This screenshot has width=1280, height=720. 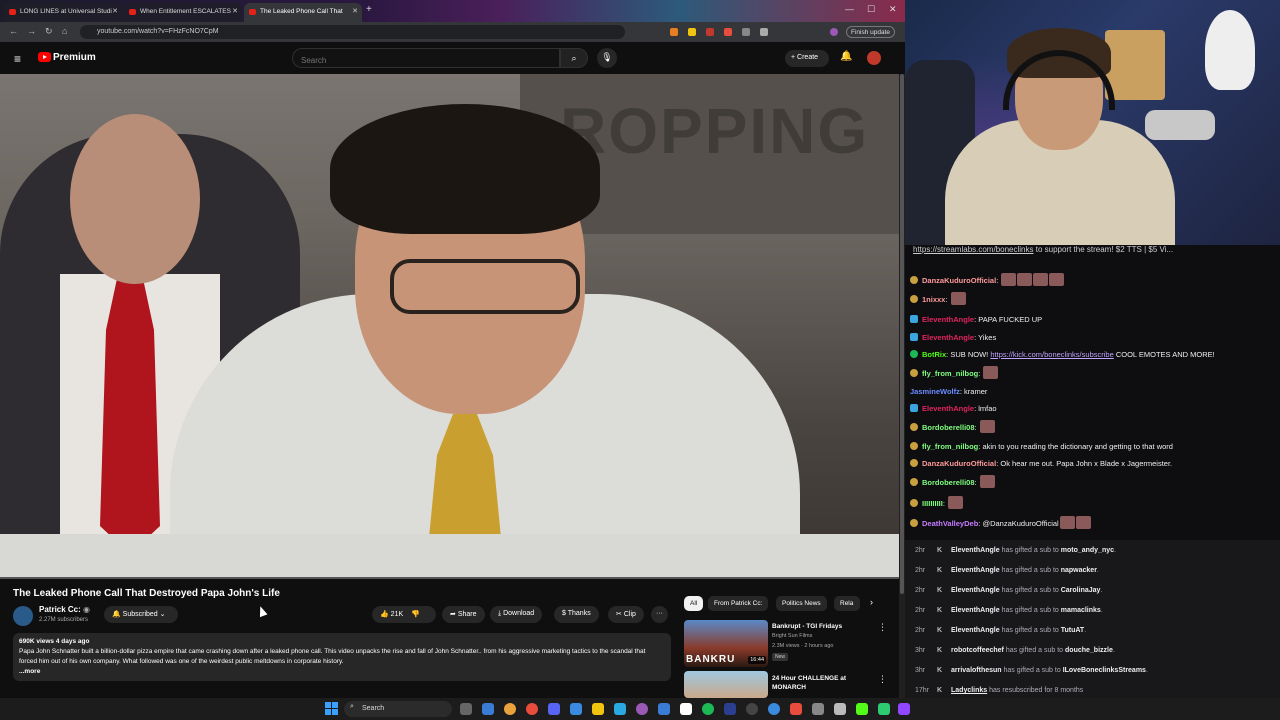 What do you see at coordinates (807, 58) in the screenshot?
I see `create-button: + Create` at bounding box center [807, 58].